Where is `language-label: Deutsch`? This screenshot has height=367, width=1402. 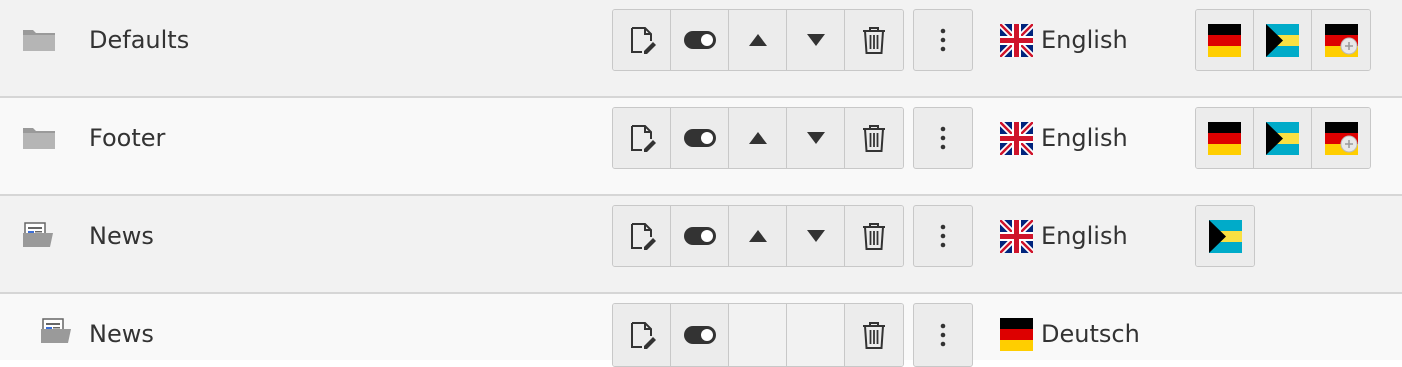
language-label: Deutsch is located at coordinates (1090, 334).